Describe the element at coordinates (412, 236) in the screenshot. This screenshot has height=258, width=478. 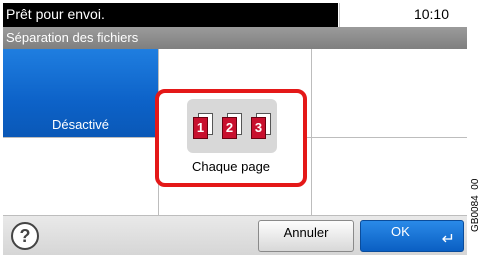
I see `ok-button: OK ↵` at that location.